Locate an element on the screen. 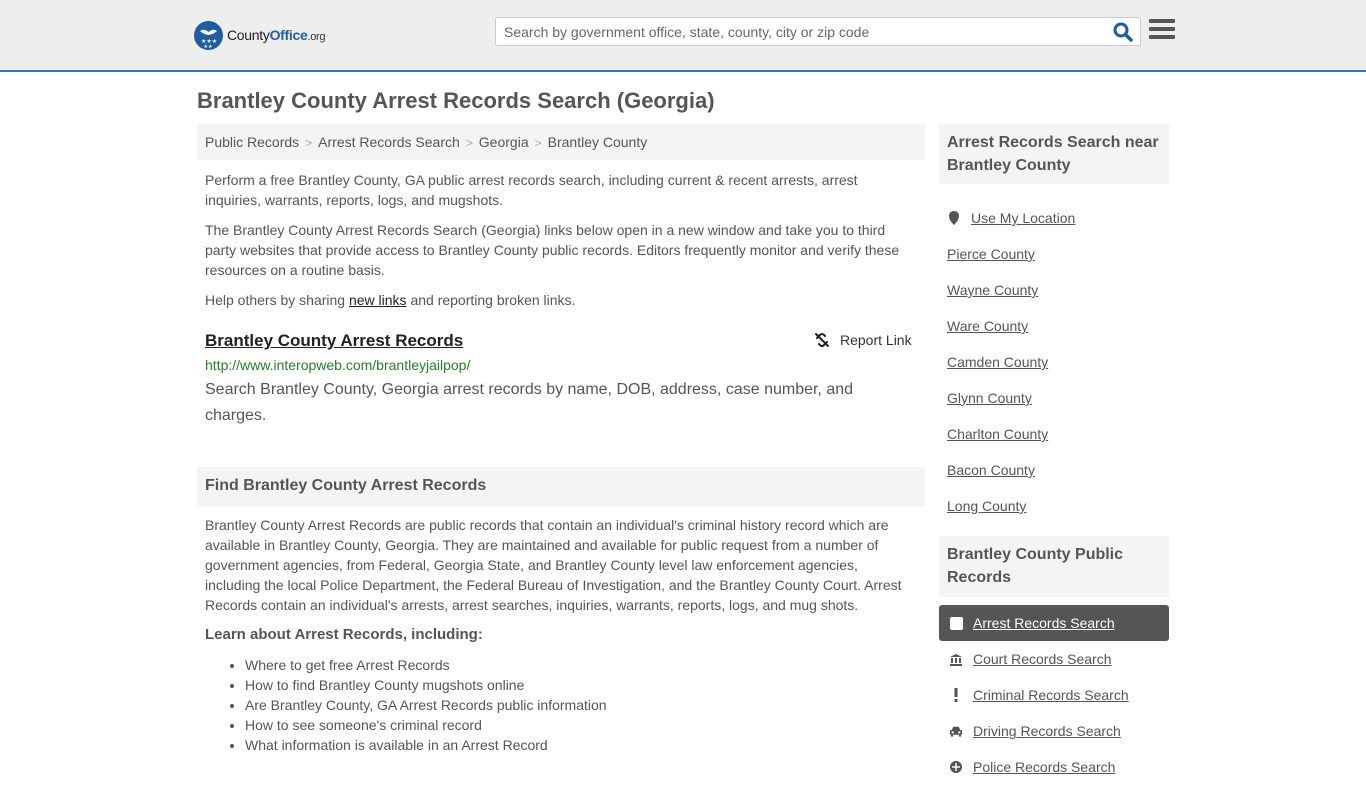 This screenshot has width=1366, height=785. map-pin-icon is located at coordinates (954, 218).